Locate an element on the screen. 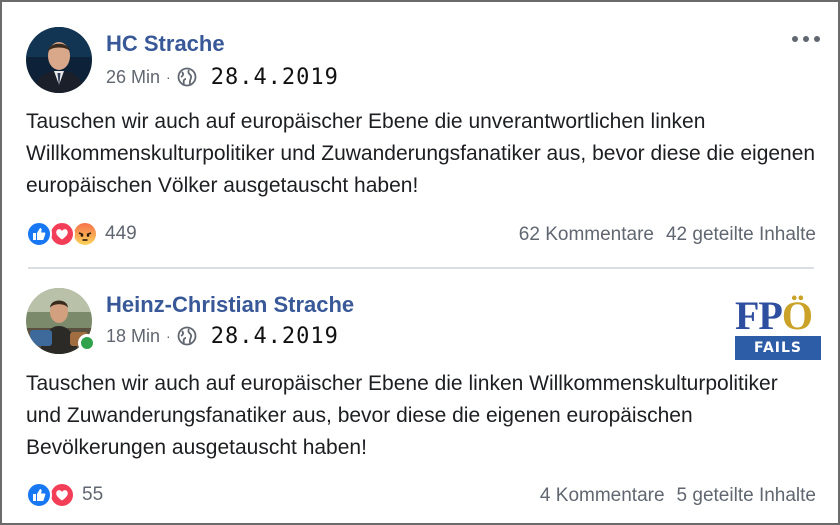 This screenshot has width=840, height=525. fails-label: FAILS is located at coordinates (778, 348).